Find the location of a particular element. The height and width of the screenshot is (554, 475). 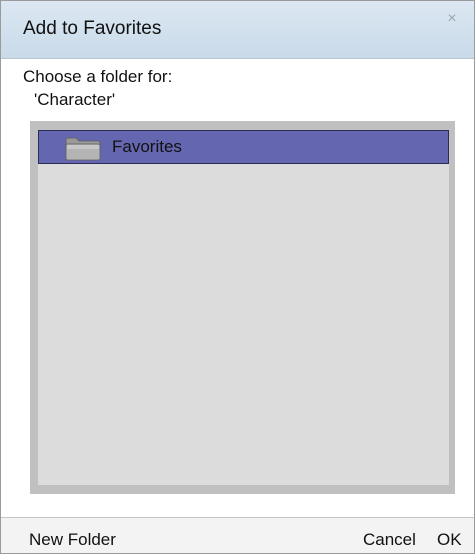

dialog-footer: New Folder Cancel OK is located at coordinates (237, 535).